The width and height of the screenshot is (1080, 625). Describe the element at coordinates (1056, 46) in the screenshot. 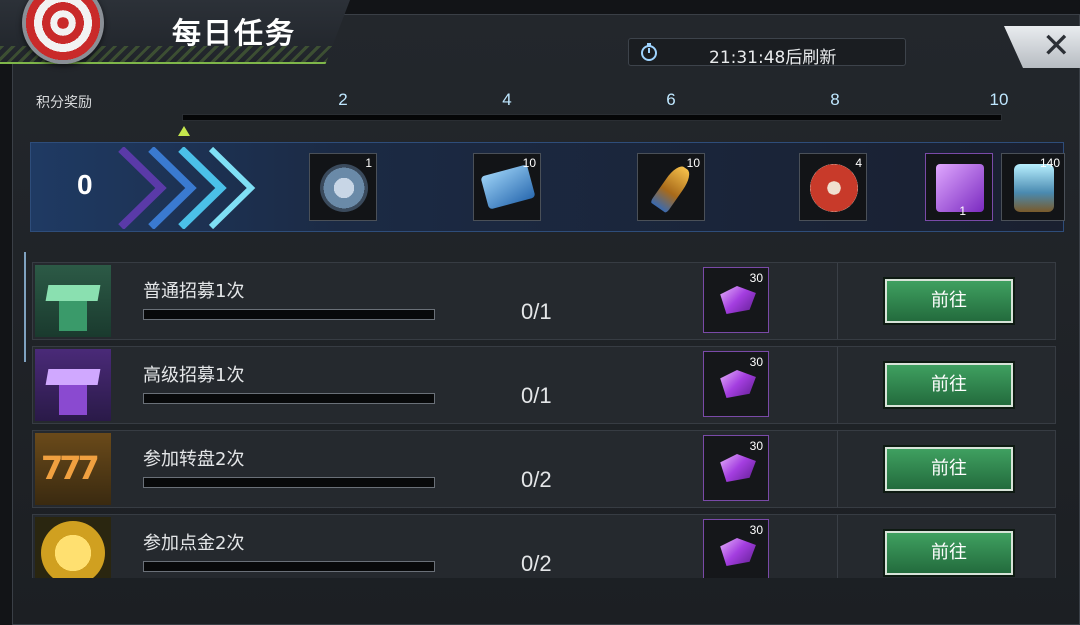

I see `close-icon: ✕` at that location.